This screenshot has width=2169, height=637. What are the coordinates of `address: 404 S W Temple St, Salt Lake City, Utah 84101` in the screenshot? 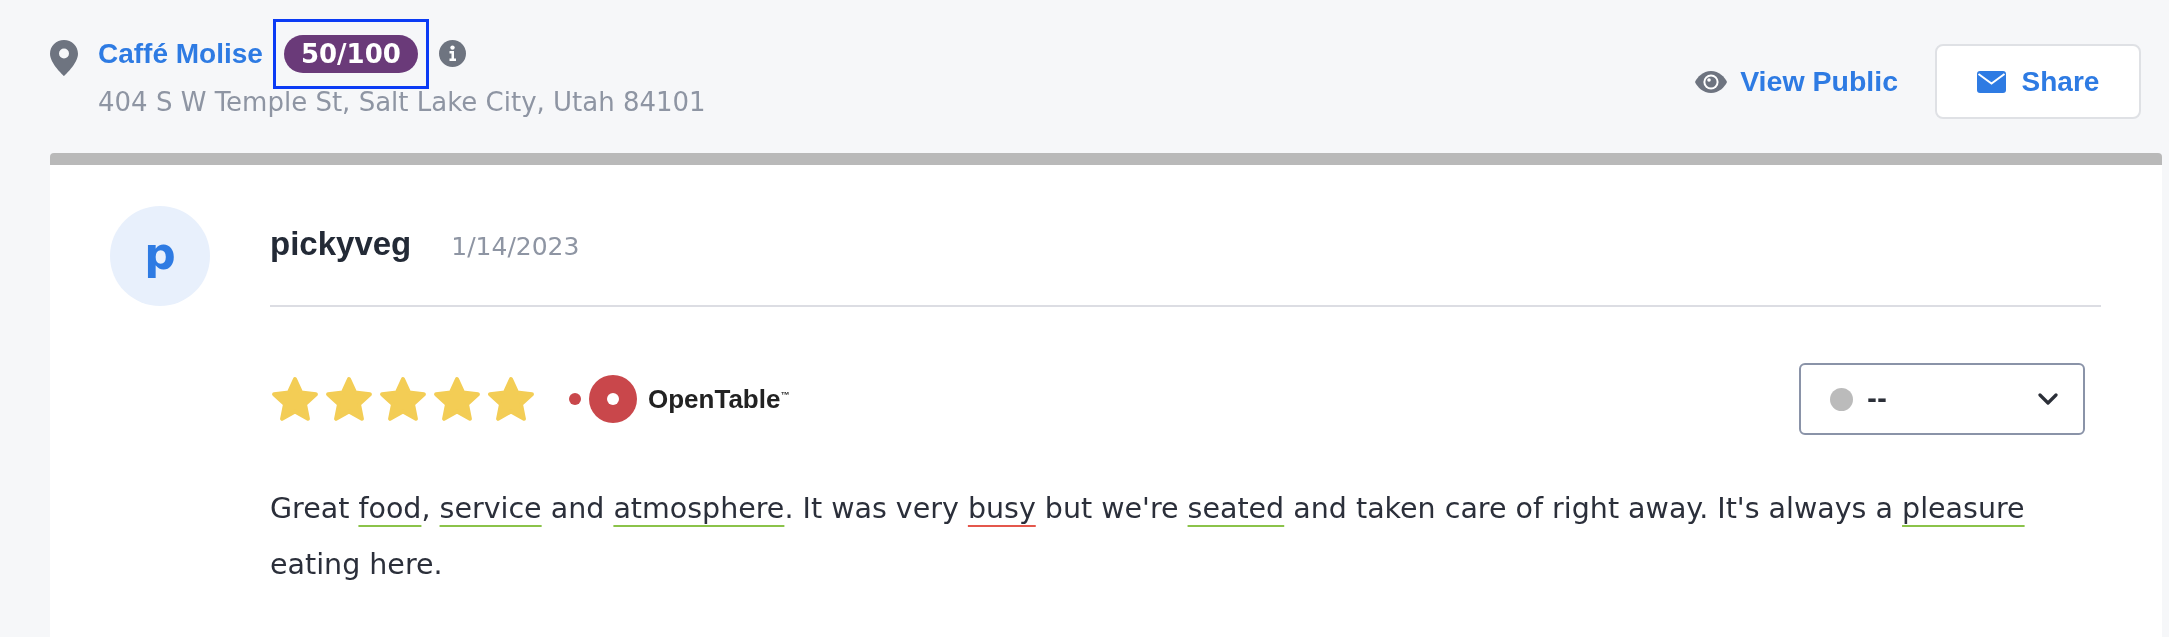 It's located at (402, 102).